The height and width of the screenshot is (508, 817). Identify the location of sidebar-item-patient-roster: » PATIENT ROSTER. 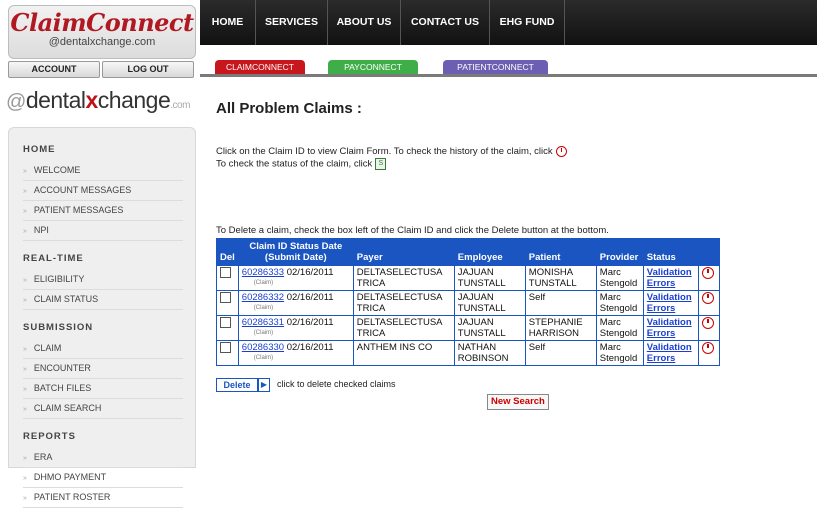
(103, 498).